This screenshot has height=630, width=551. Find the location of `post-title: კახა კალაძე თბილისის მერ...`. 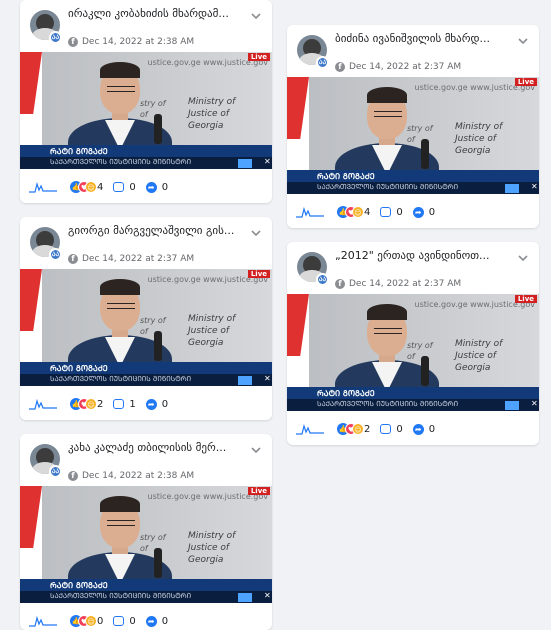

post-title: კახა კალაძე თბილისის მერ... is located at coordinates (159, 447).